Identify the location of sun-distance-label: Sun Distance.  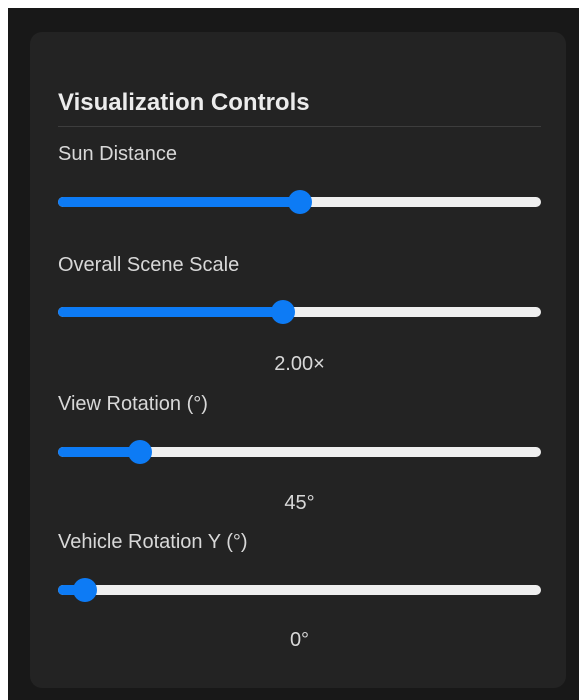
(117, 154).